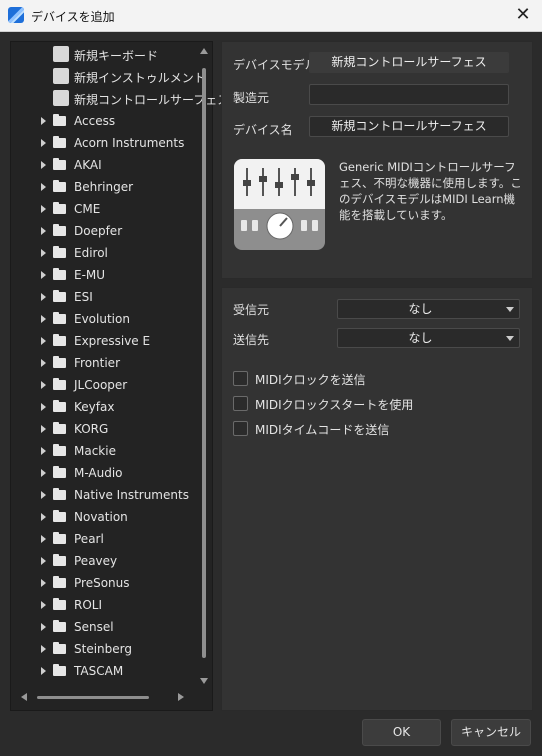  What do you see at coordinates (91, 429) in the screenshot?
I see `tree-item-label: KORG` at bounding box center [91, 429].